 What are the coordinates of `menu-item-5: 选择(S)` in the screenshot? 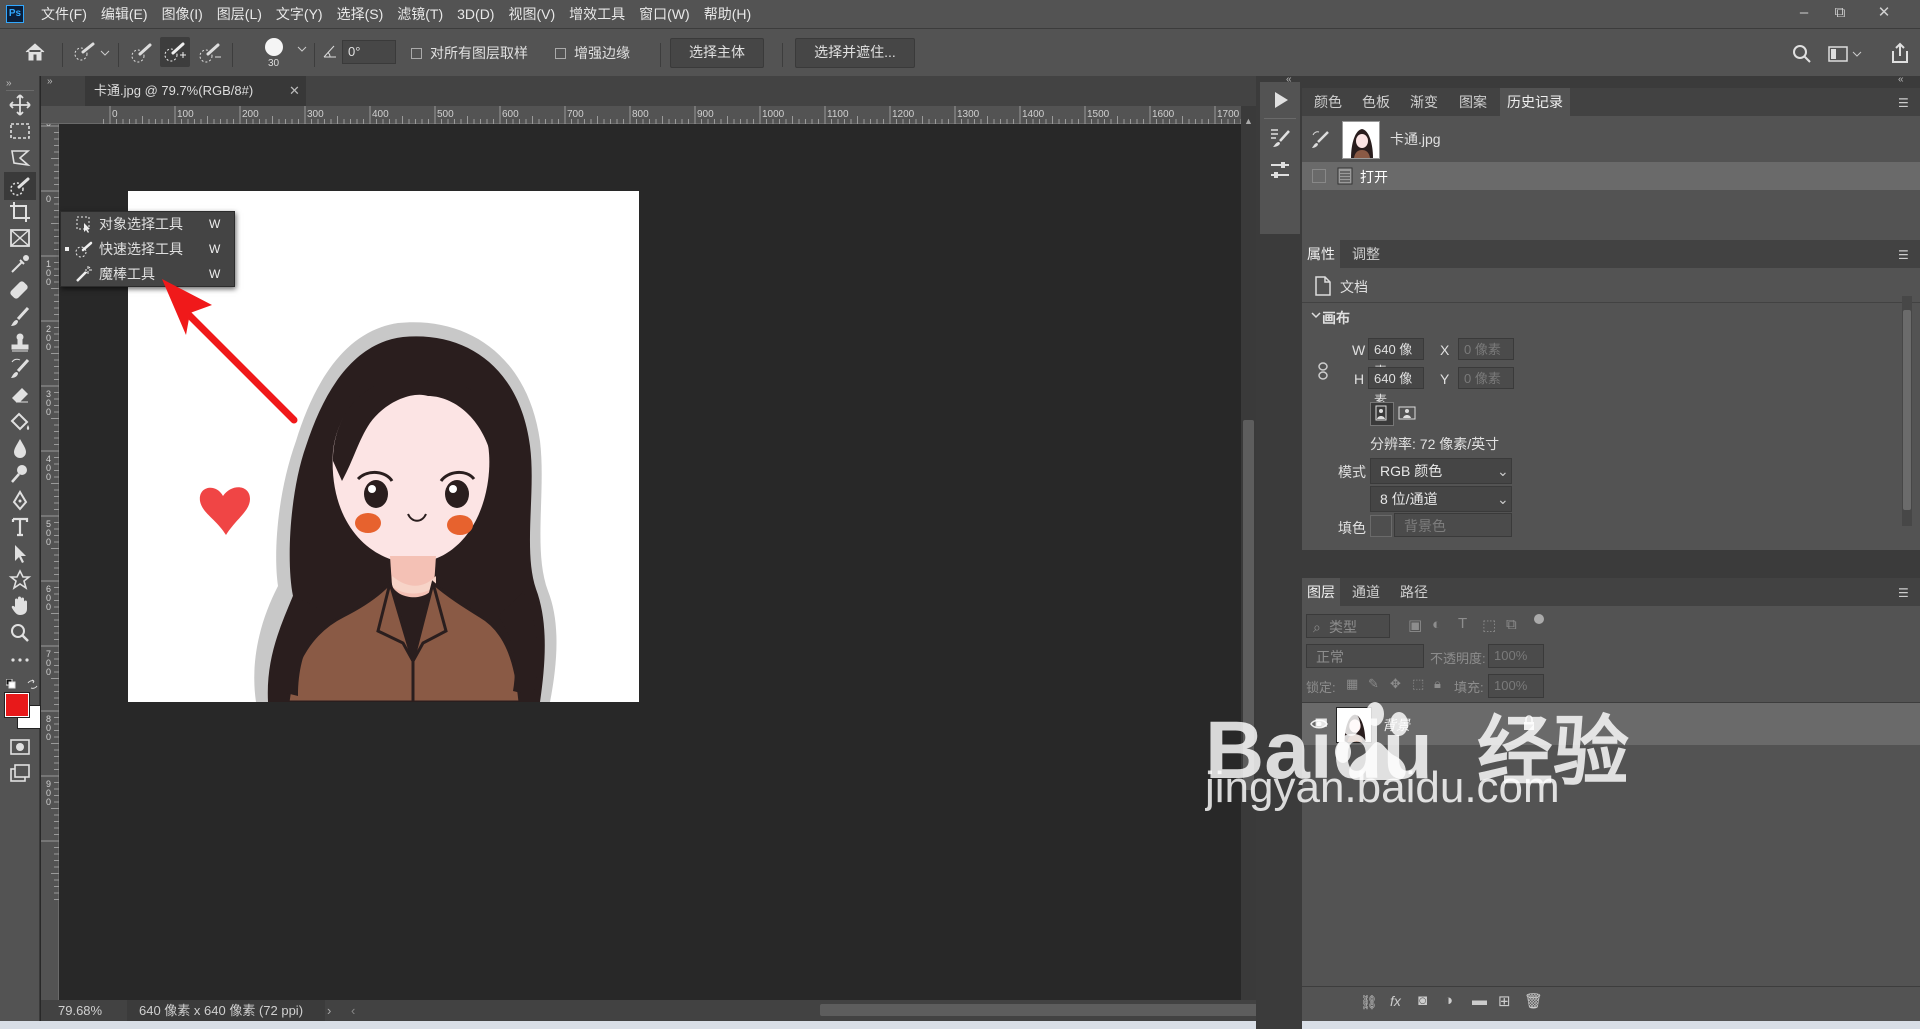 It's located at (360, 14).